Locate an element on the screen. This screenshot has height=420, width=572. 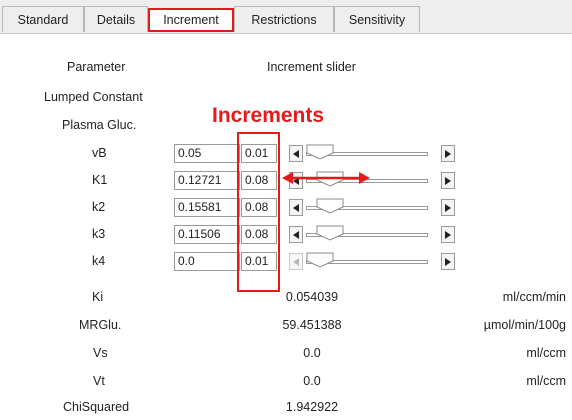
result-value: 0.054039 is located at coordinates (312, 297).